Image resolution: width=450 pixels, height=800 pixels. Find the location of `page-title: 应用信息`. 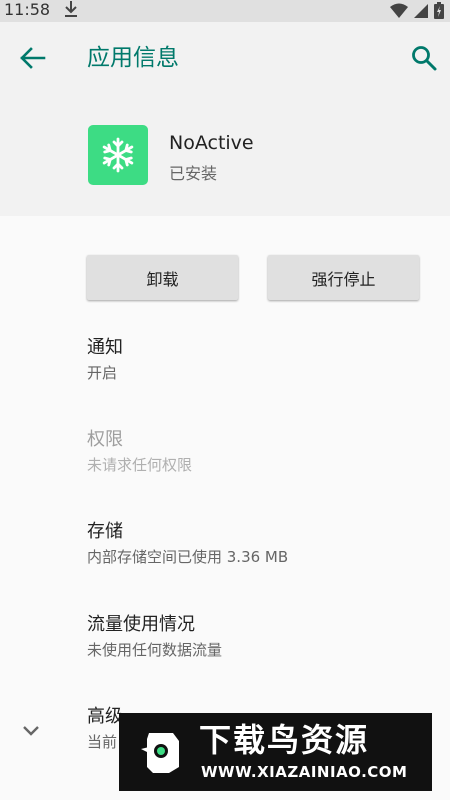

page-title: 应用信息 is located at coordinates (133, 58).